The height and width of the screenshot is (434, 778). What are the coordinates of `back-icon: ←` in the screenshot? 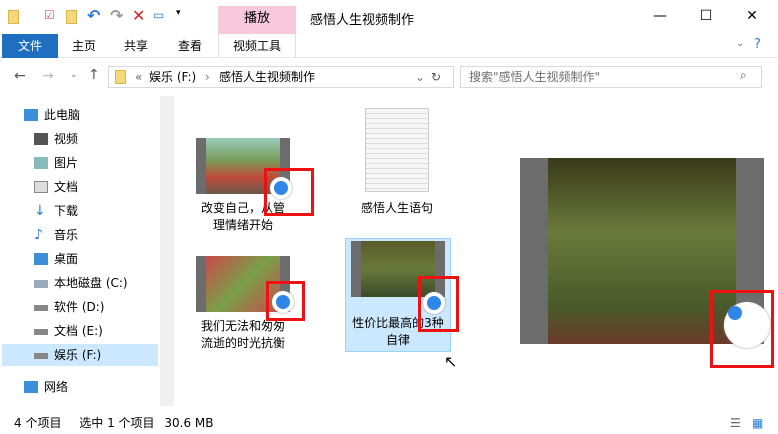 It's located at (20, 76).